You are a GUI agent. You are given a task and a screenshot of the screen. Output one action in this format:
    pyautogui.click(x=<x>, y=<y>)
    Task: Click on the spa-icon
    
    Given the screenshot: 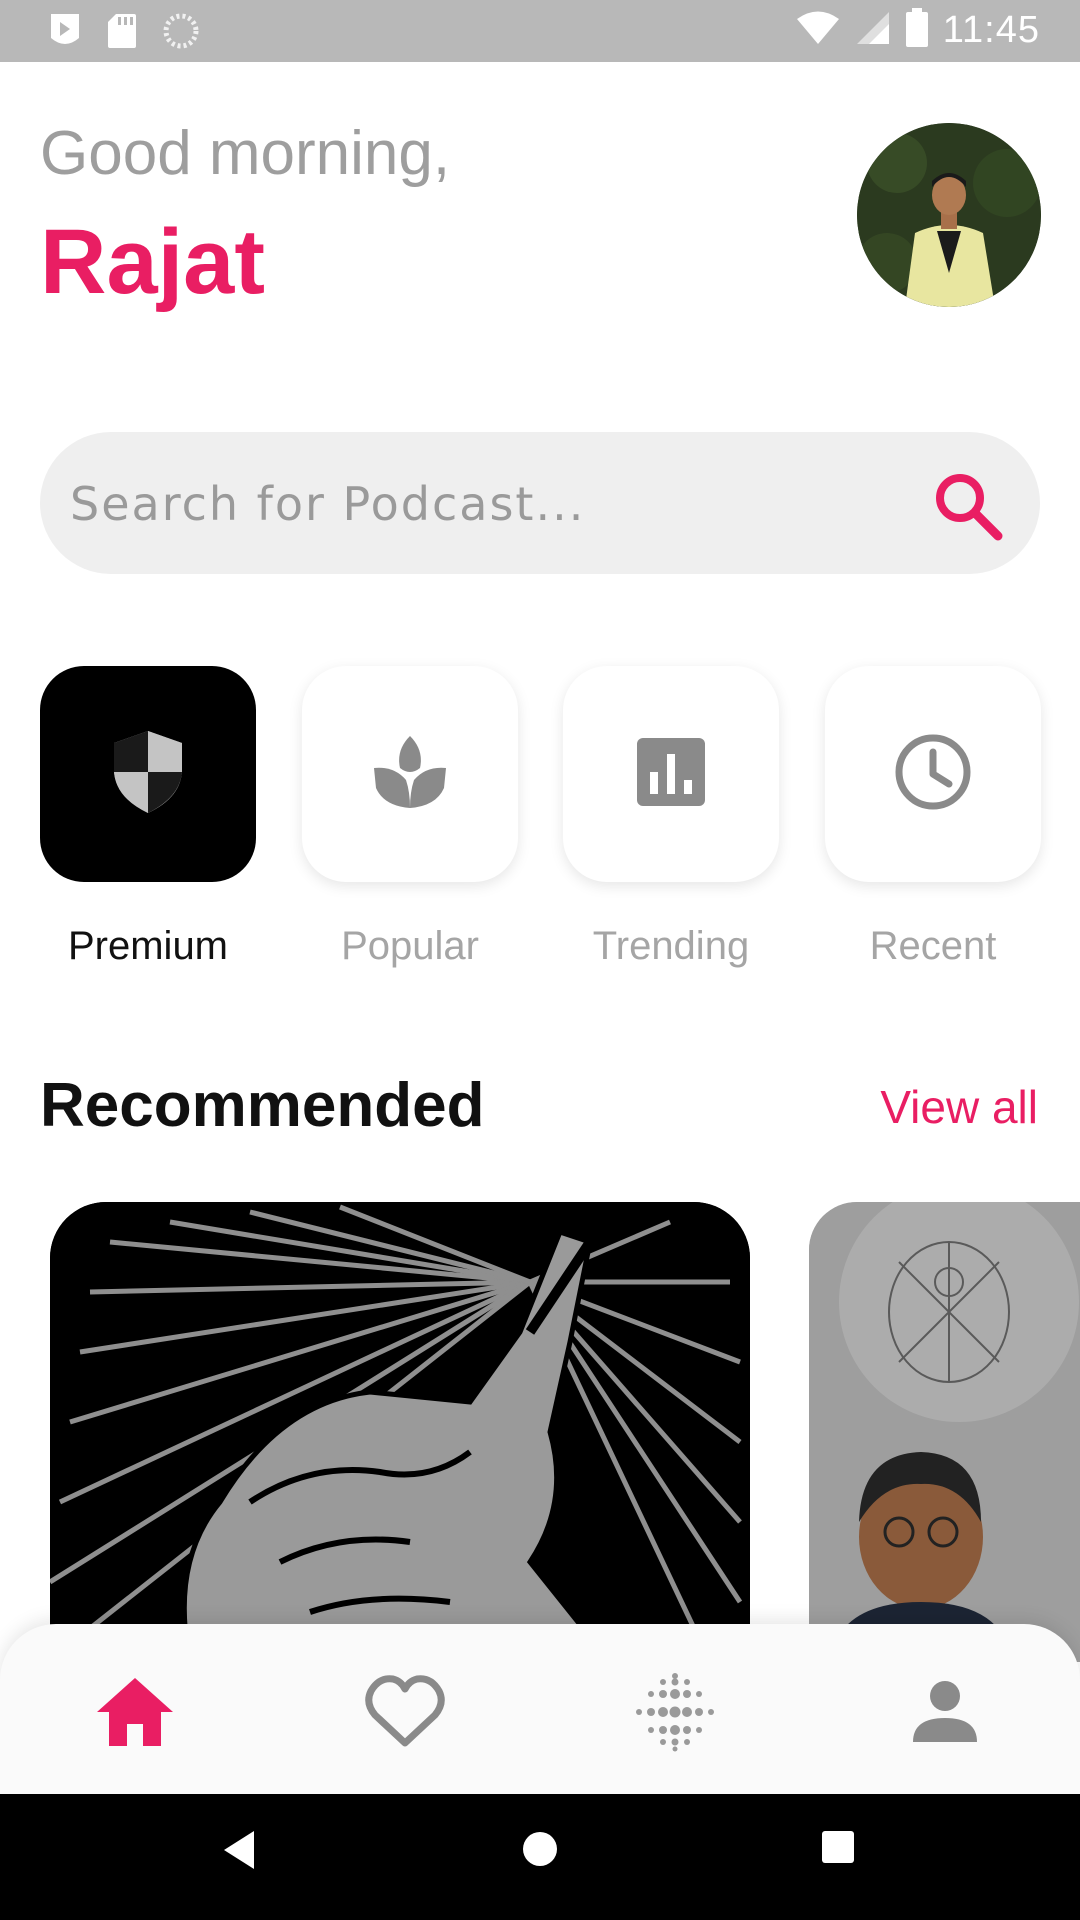 What is the action you would take?
    pyautogui.click(x=410, y=774)
    